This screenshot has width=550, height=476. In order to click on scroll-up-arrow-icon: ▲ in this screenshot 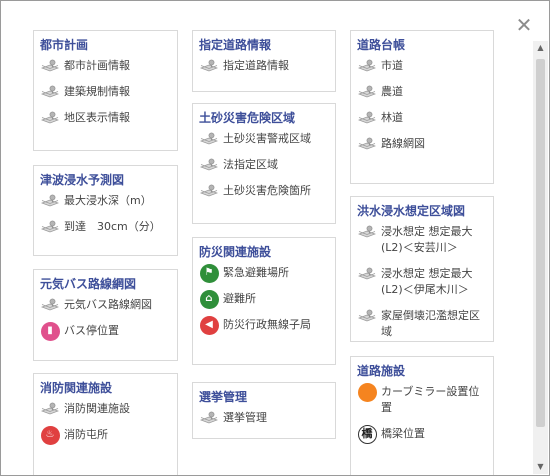, I will do `click(540, 48)`.